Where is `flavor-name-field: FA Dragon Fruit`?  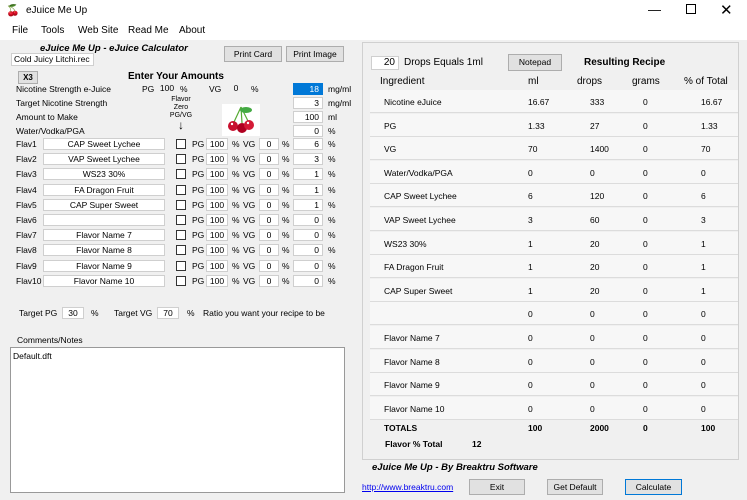
flavor-name-field: FA Dragon Fruit is located at coordinates (104, 189).